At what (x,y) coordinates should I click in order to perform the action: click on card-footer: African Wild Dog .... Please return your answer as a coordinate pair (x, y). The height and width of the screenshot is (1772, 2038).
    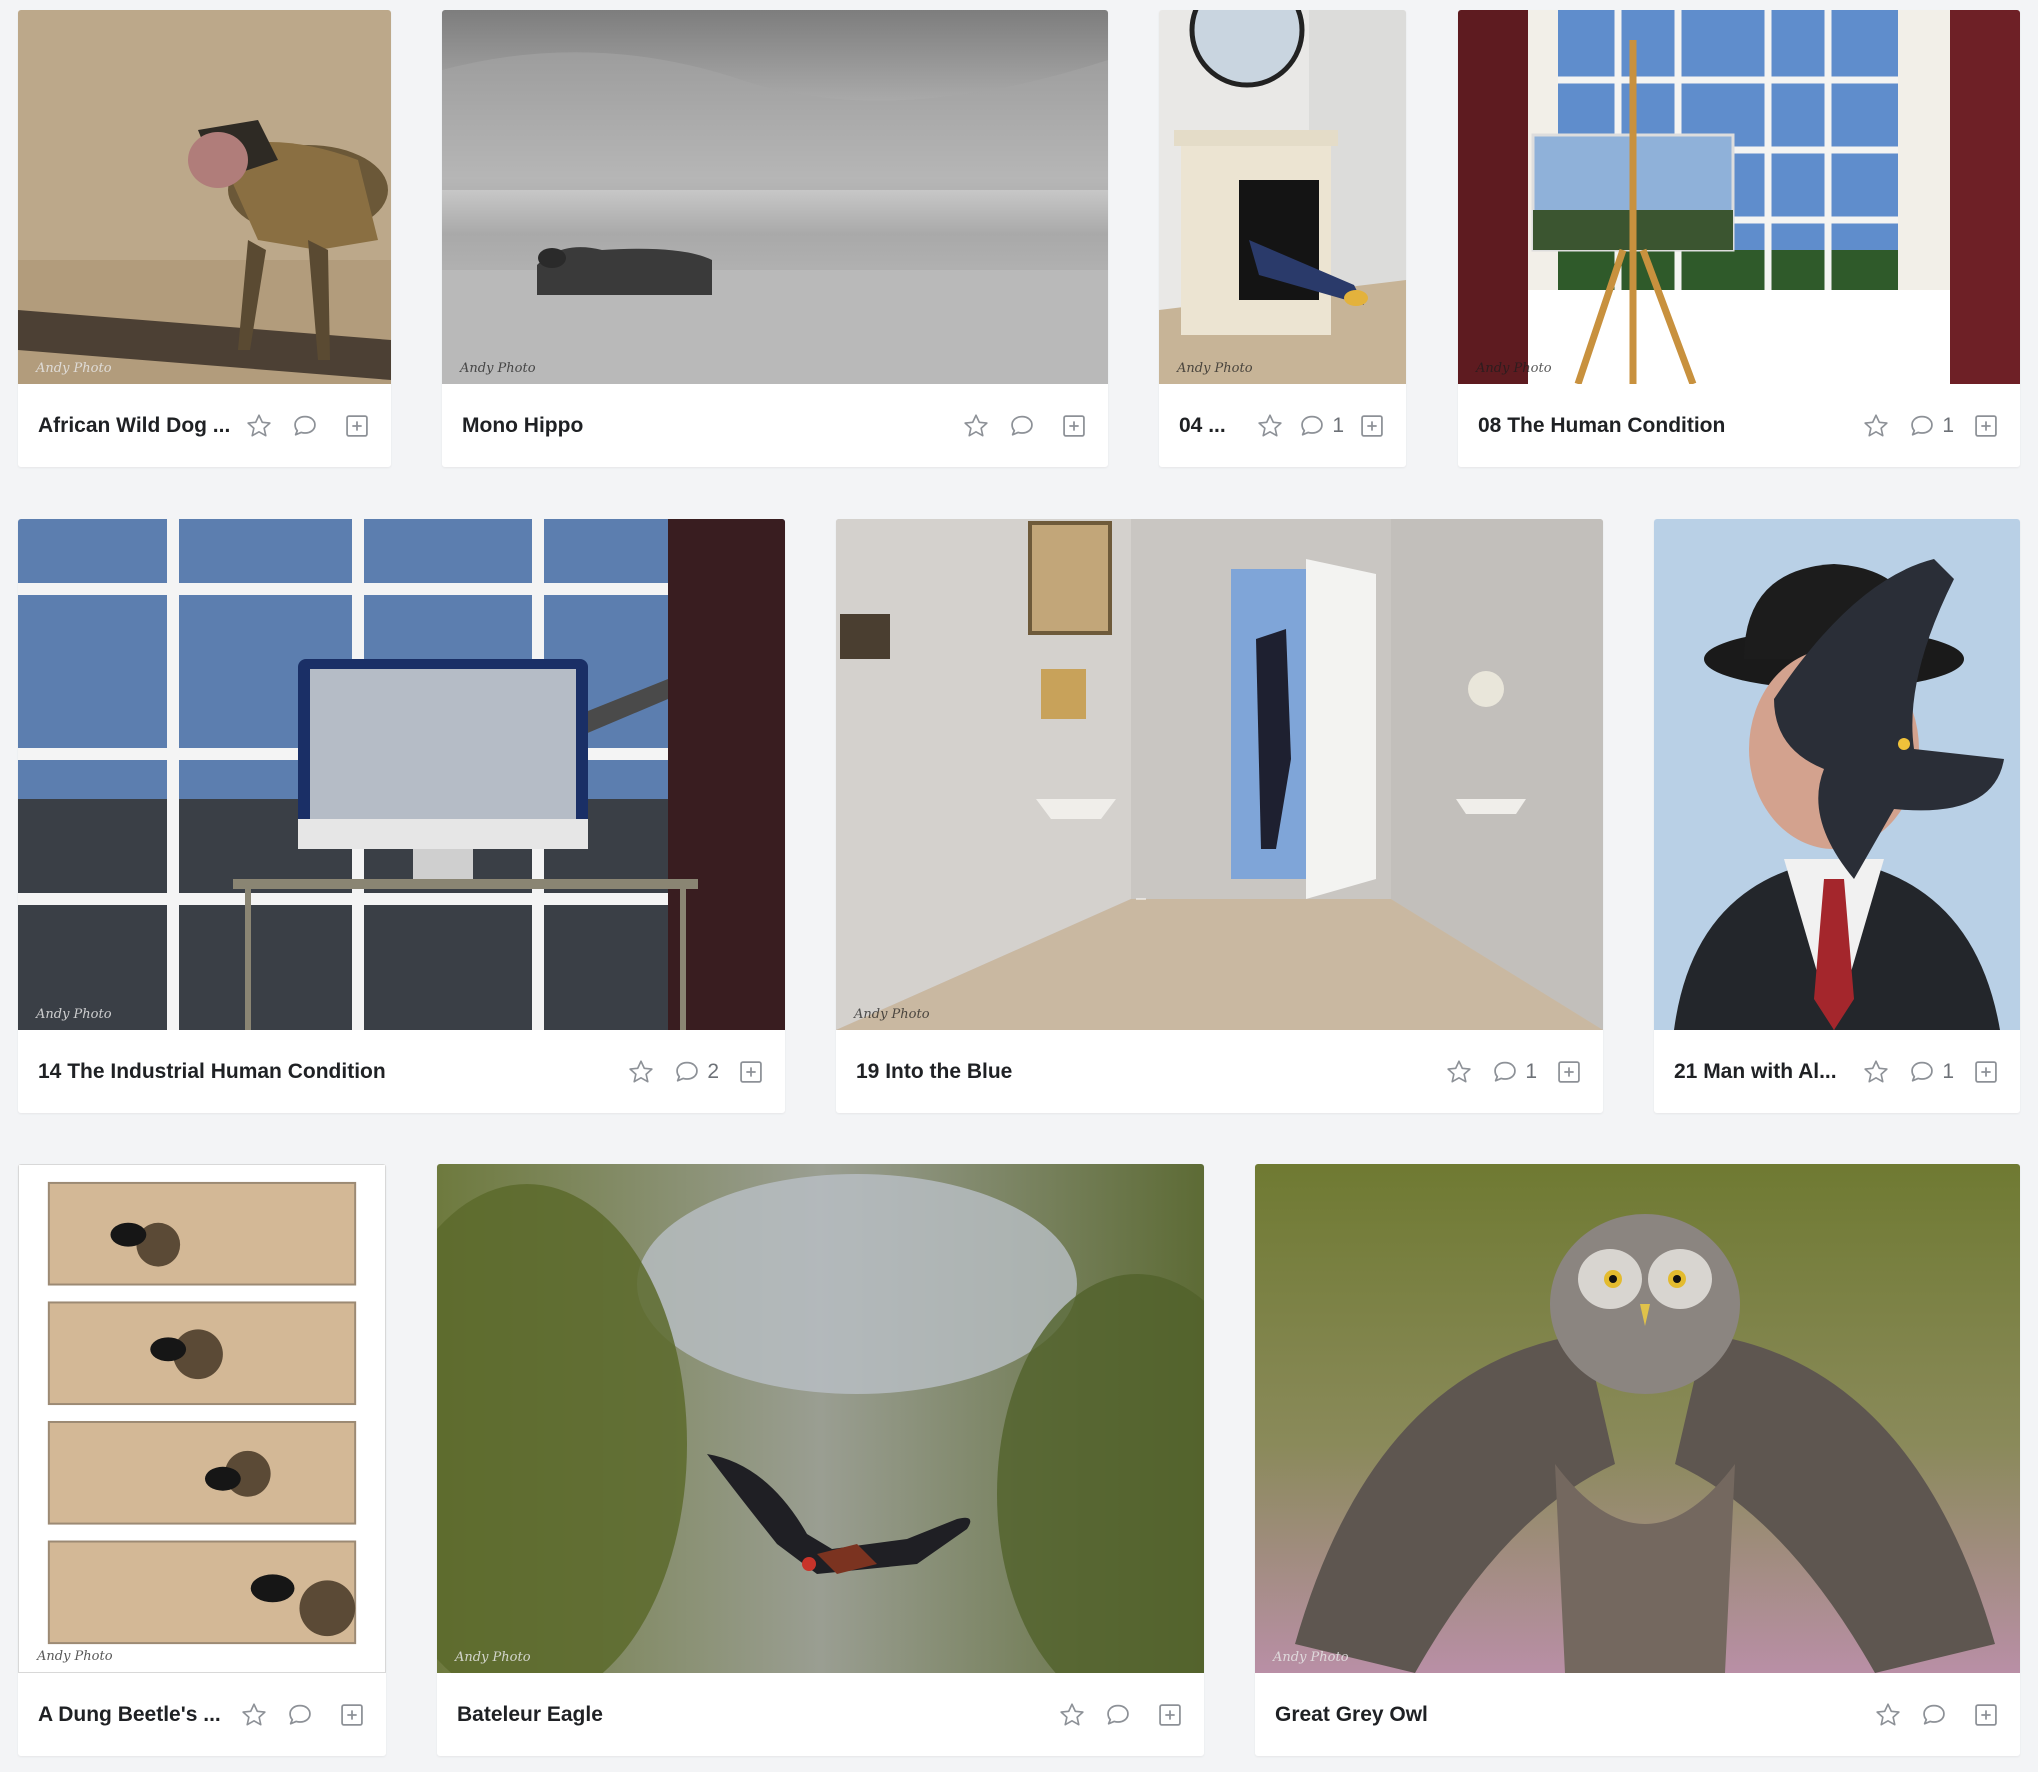
    Looking at the image, I should click on (204, 425).